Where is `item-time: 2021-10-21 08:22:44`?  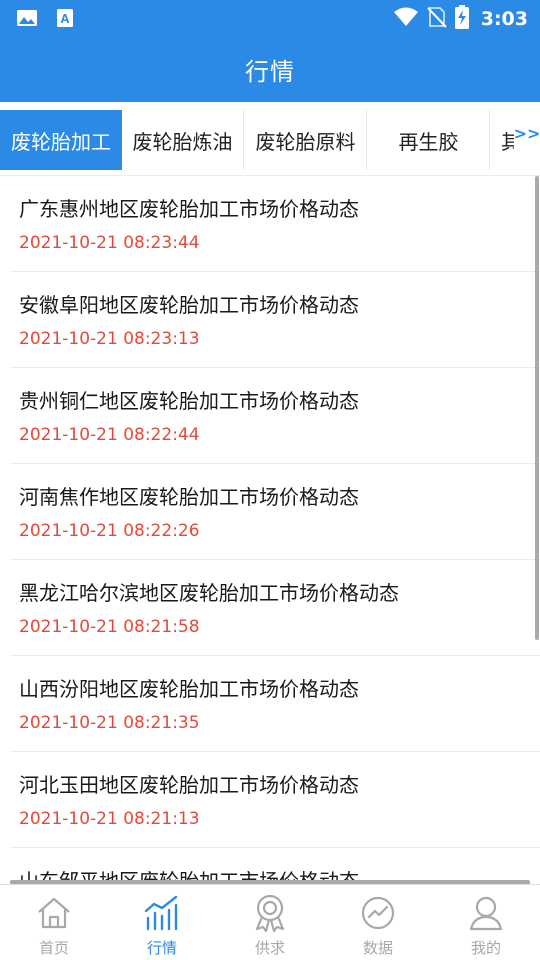 item-time: 2021-10-21 08:22:44 is located at coordinates (109, 435).